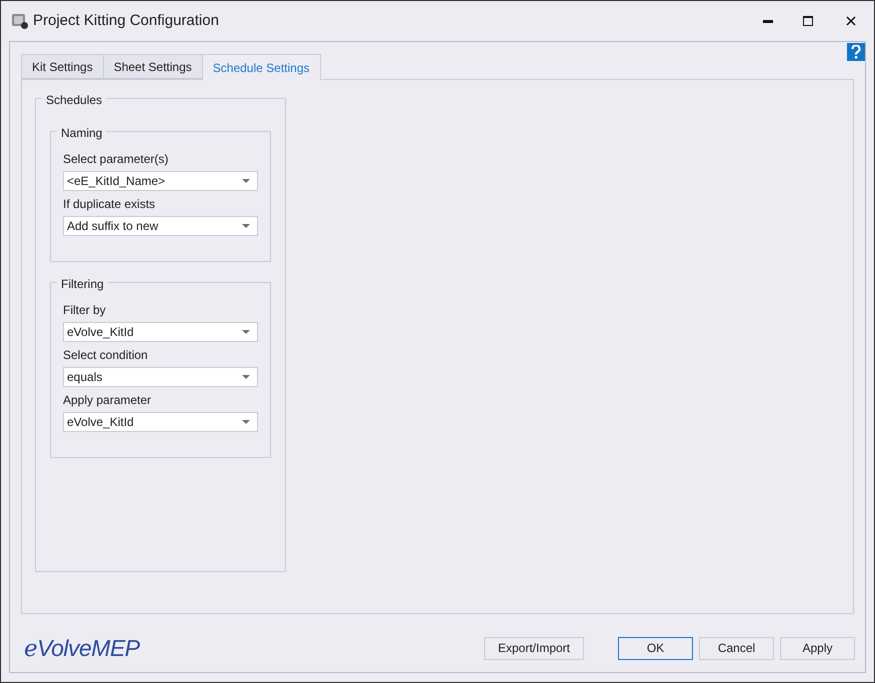 Image resolution: width=875 pixels, height=683 pixels. What do you see at coordinates (534, 648) in the screenshot?
I see `dialog-button: Export/Import` at bounding box center [534, 648].